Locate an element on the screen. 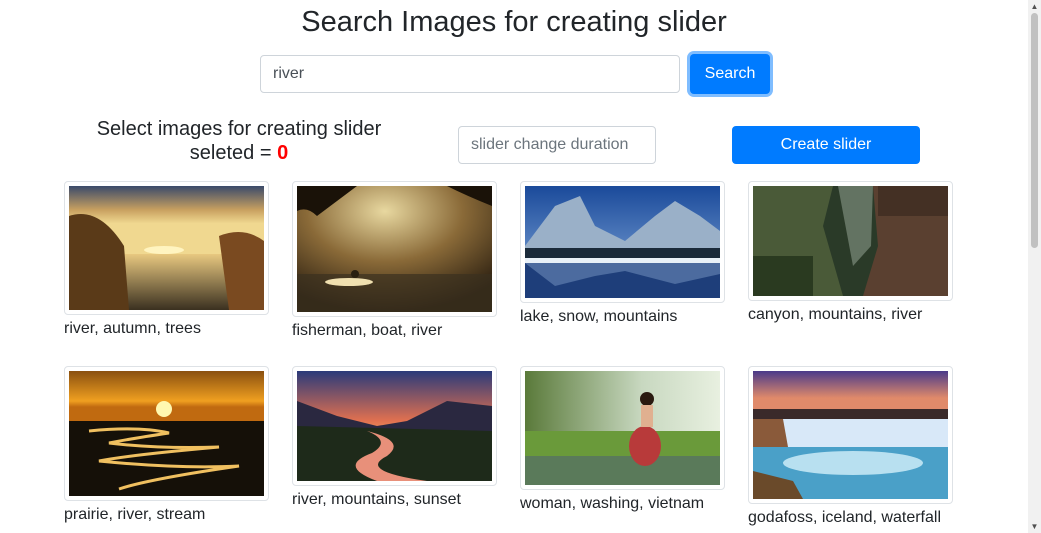 This screenshot has height=533, width=1041. lake-snow-image is located at coordinates (622, 242).